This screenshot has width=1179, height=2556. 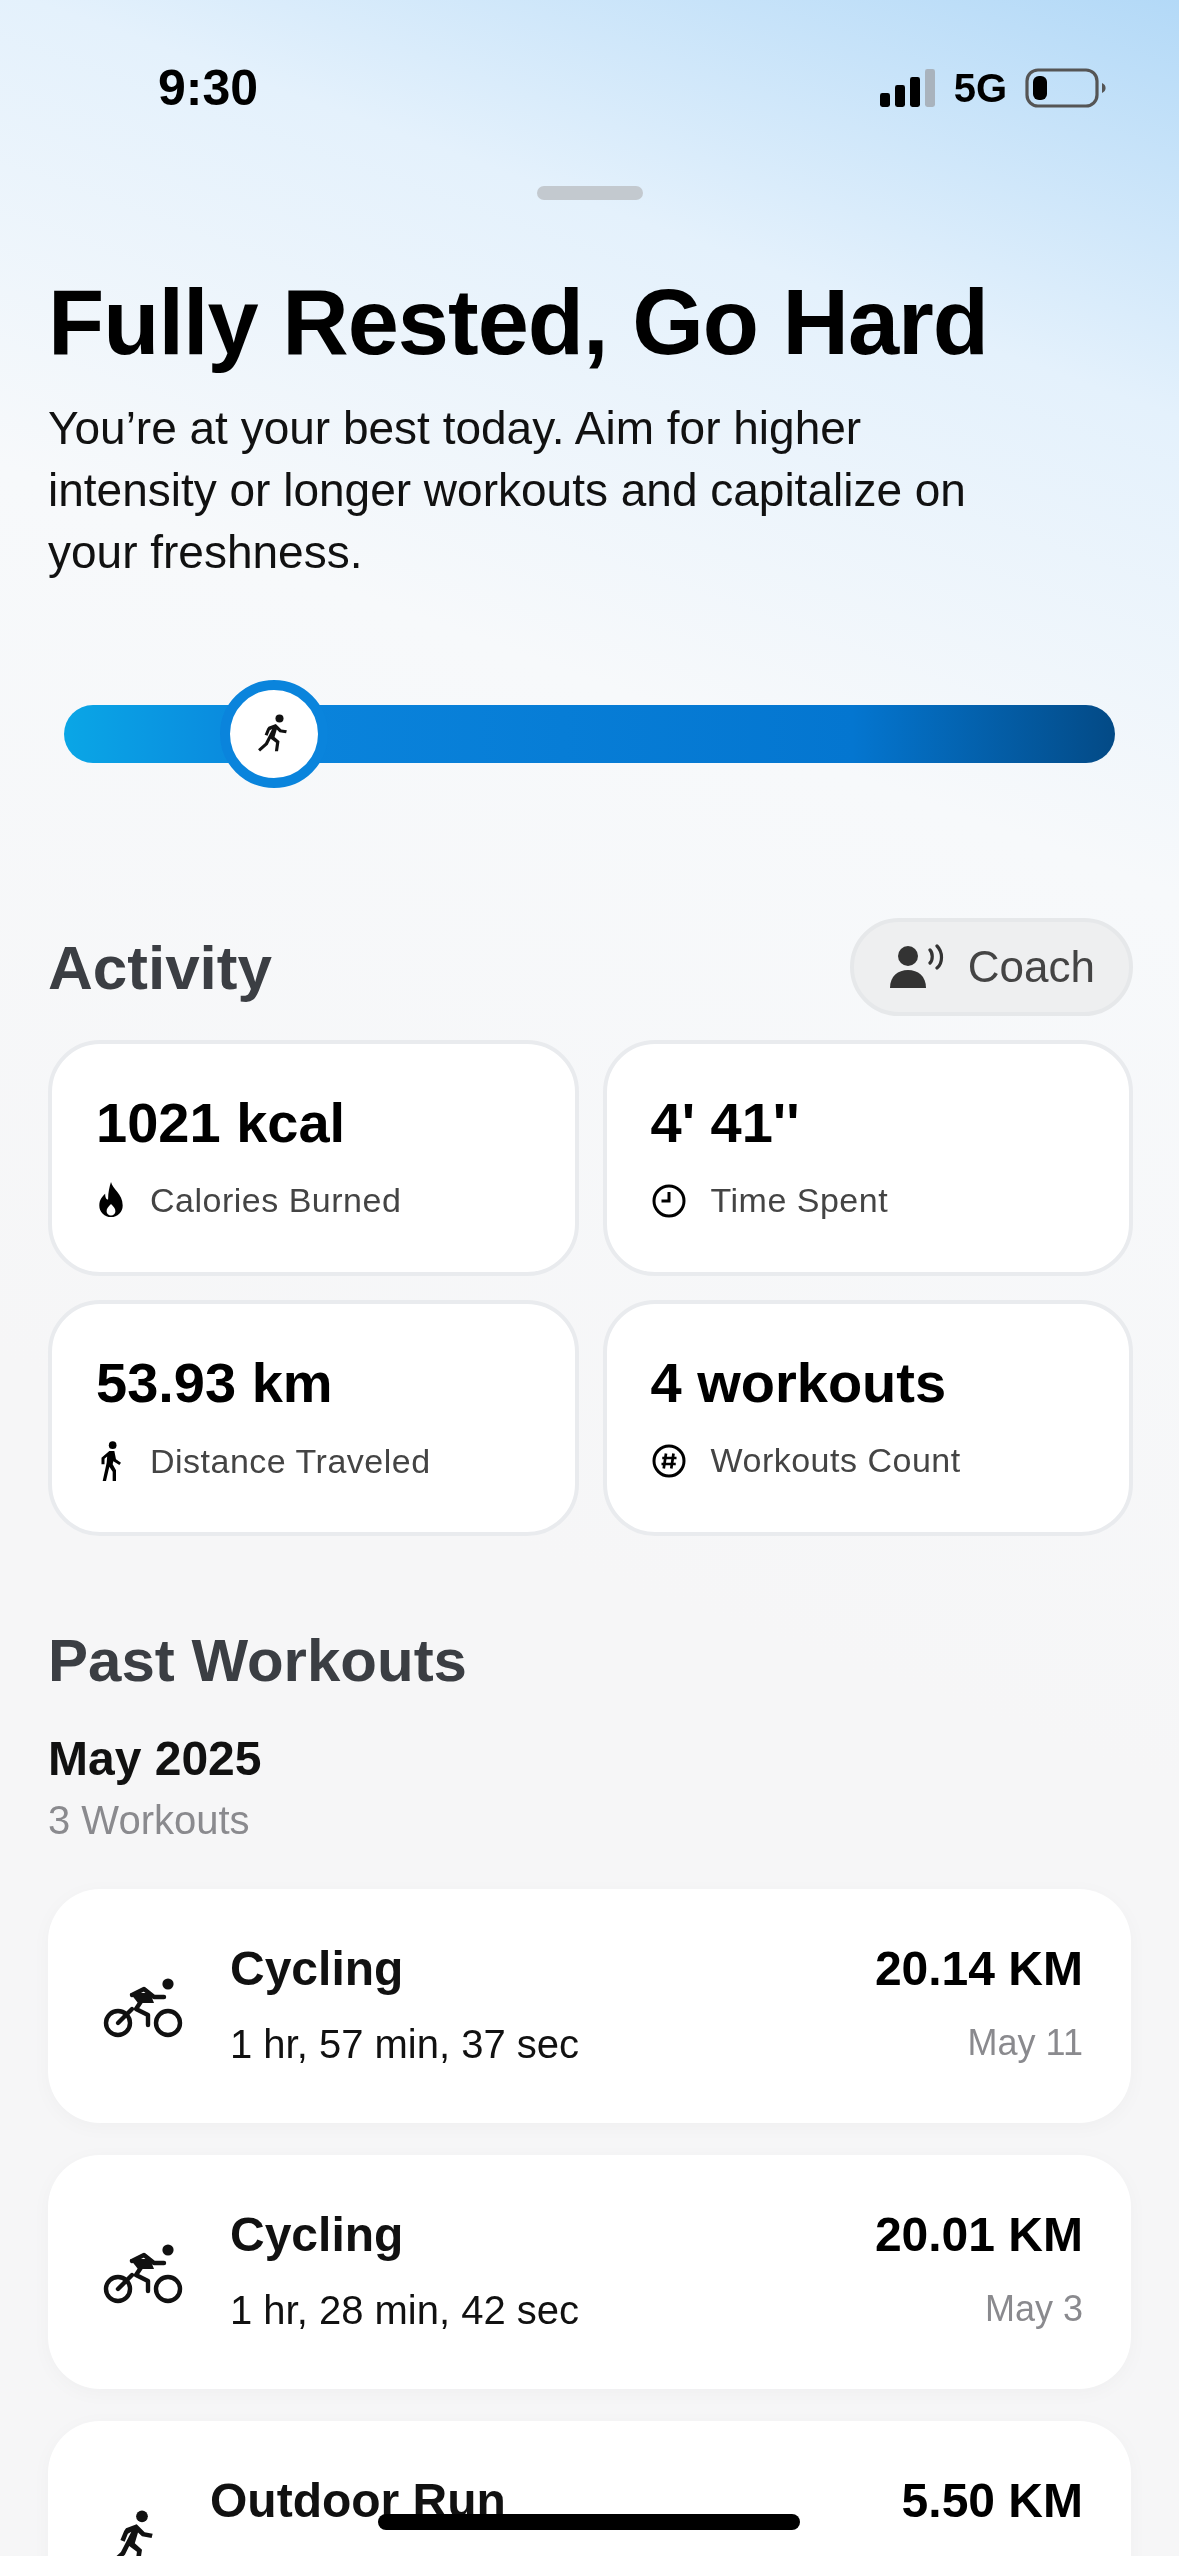 I want to click on workout-distance: 20.01 KM, so click(x=978, y=2234).